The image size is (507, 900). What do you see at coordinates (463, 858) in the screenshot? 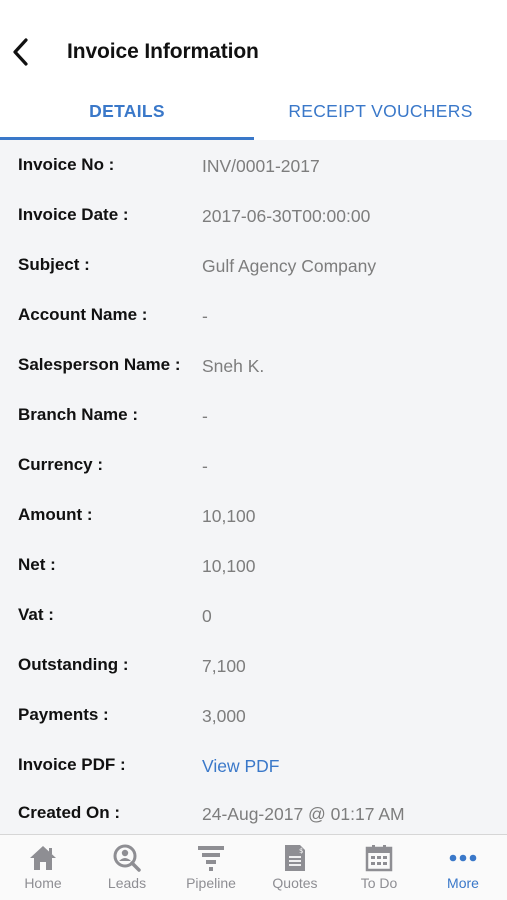
I see `more-dots-icon` at bounding box center [463, 858].